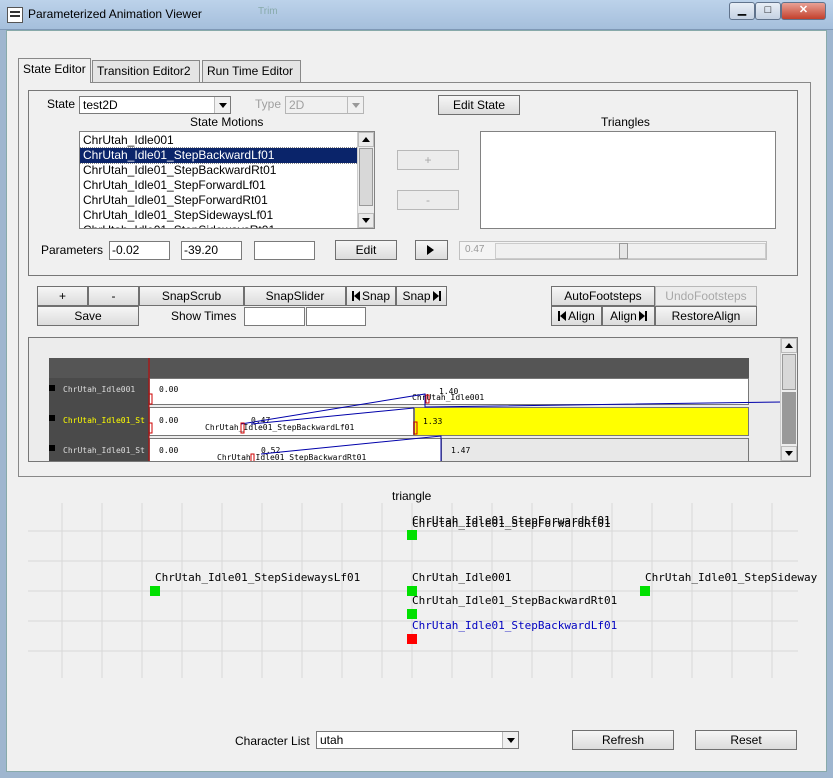  I want to click on auto-footsteps-button: AutoFootsteps, so click(603, 296).